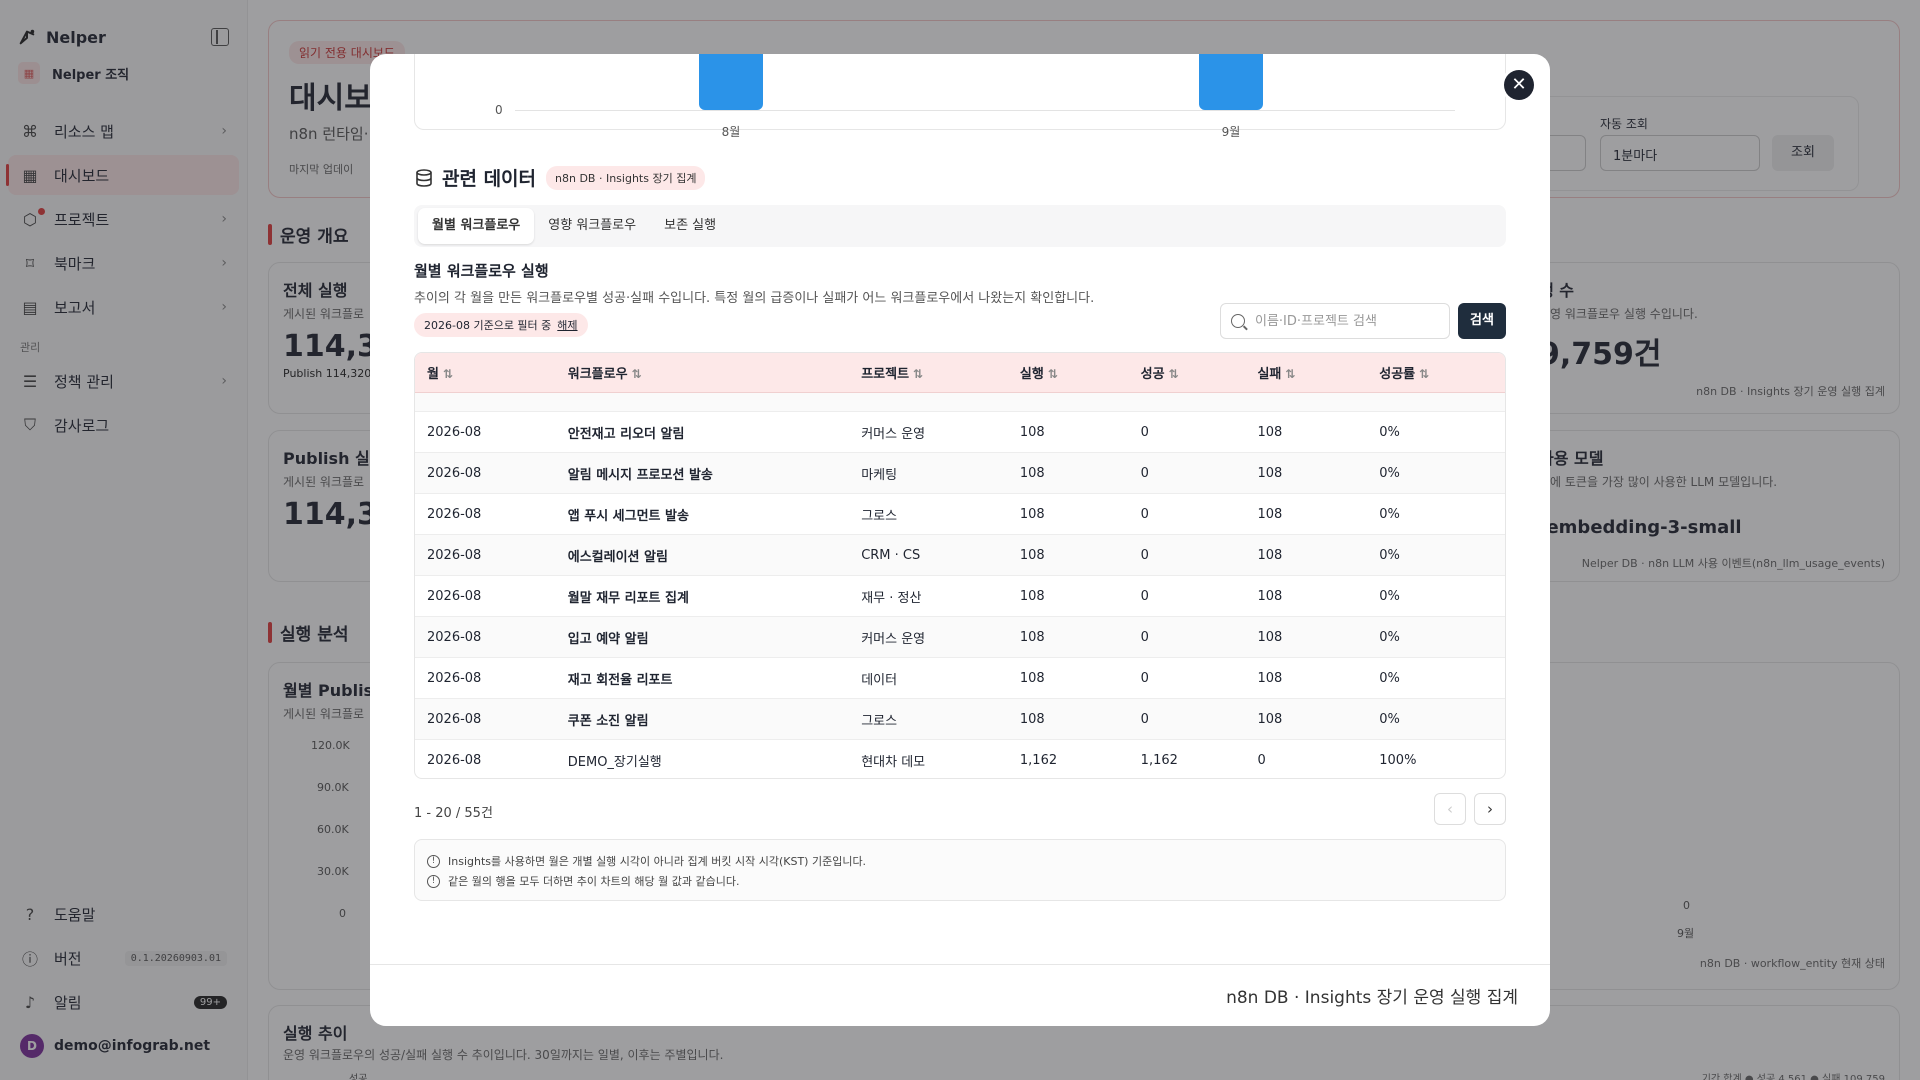 This screenshot has height=1080, width=1920. I want to click on col-label: 성공률, so click(1397, 374).